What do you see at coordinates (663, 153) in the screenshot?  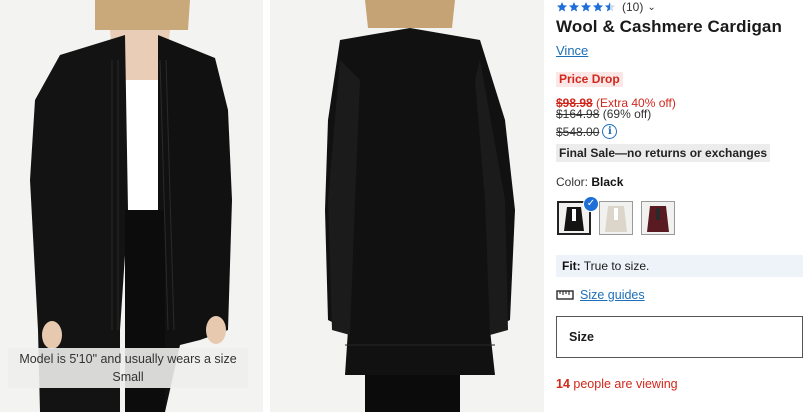 I see `final-sale-notice: Final Sale—no returns or exchanges` at bounding box center [663, 153].